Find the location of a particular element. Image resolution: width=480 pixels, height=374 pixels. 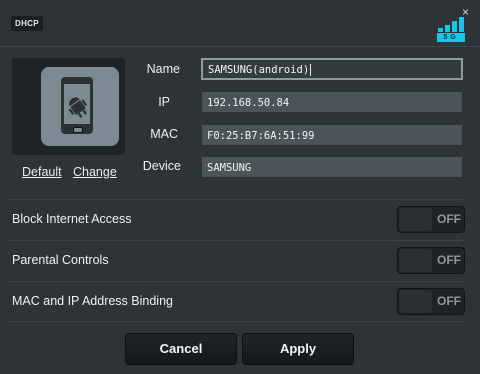

block-internet-label: Block Internet Access is located at coordinates (72, 219).